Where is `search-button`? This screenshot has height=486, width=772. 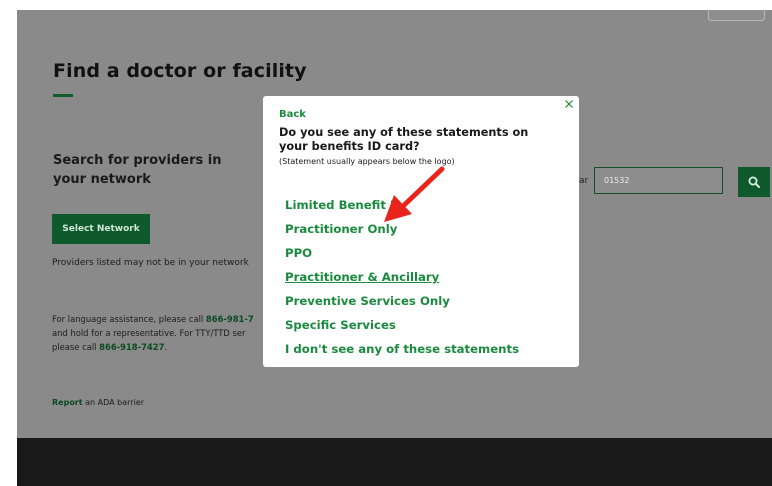
search-button is located at coordinates (754, 182).